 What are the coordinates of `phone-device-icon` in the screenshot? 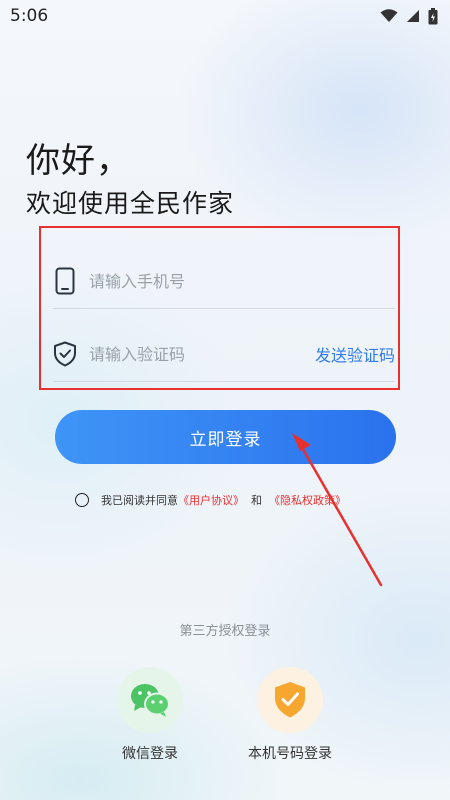 It's located at (65, 281).